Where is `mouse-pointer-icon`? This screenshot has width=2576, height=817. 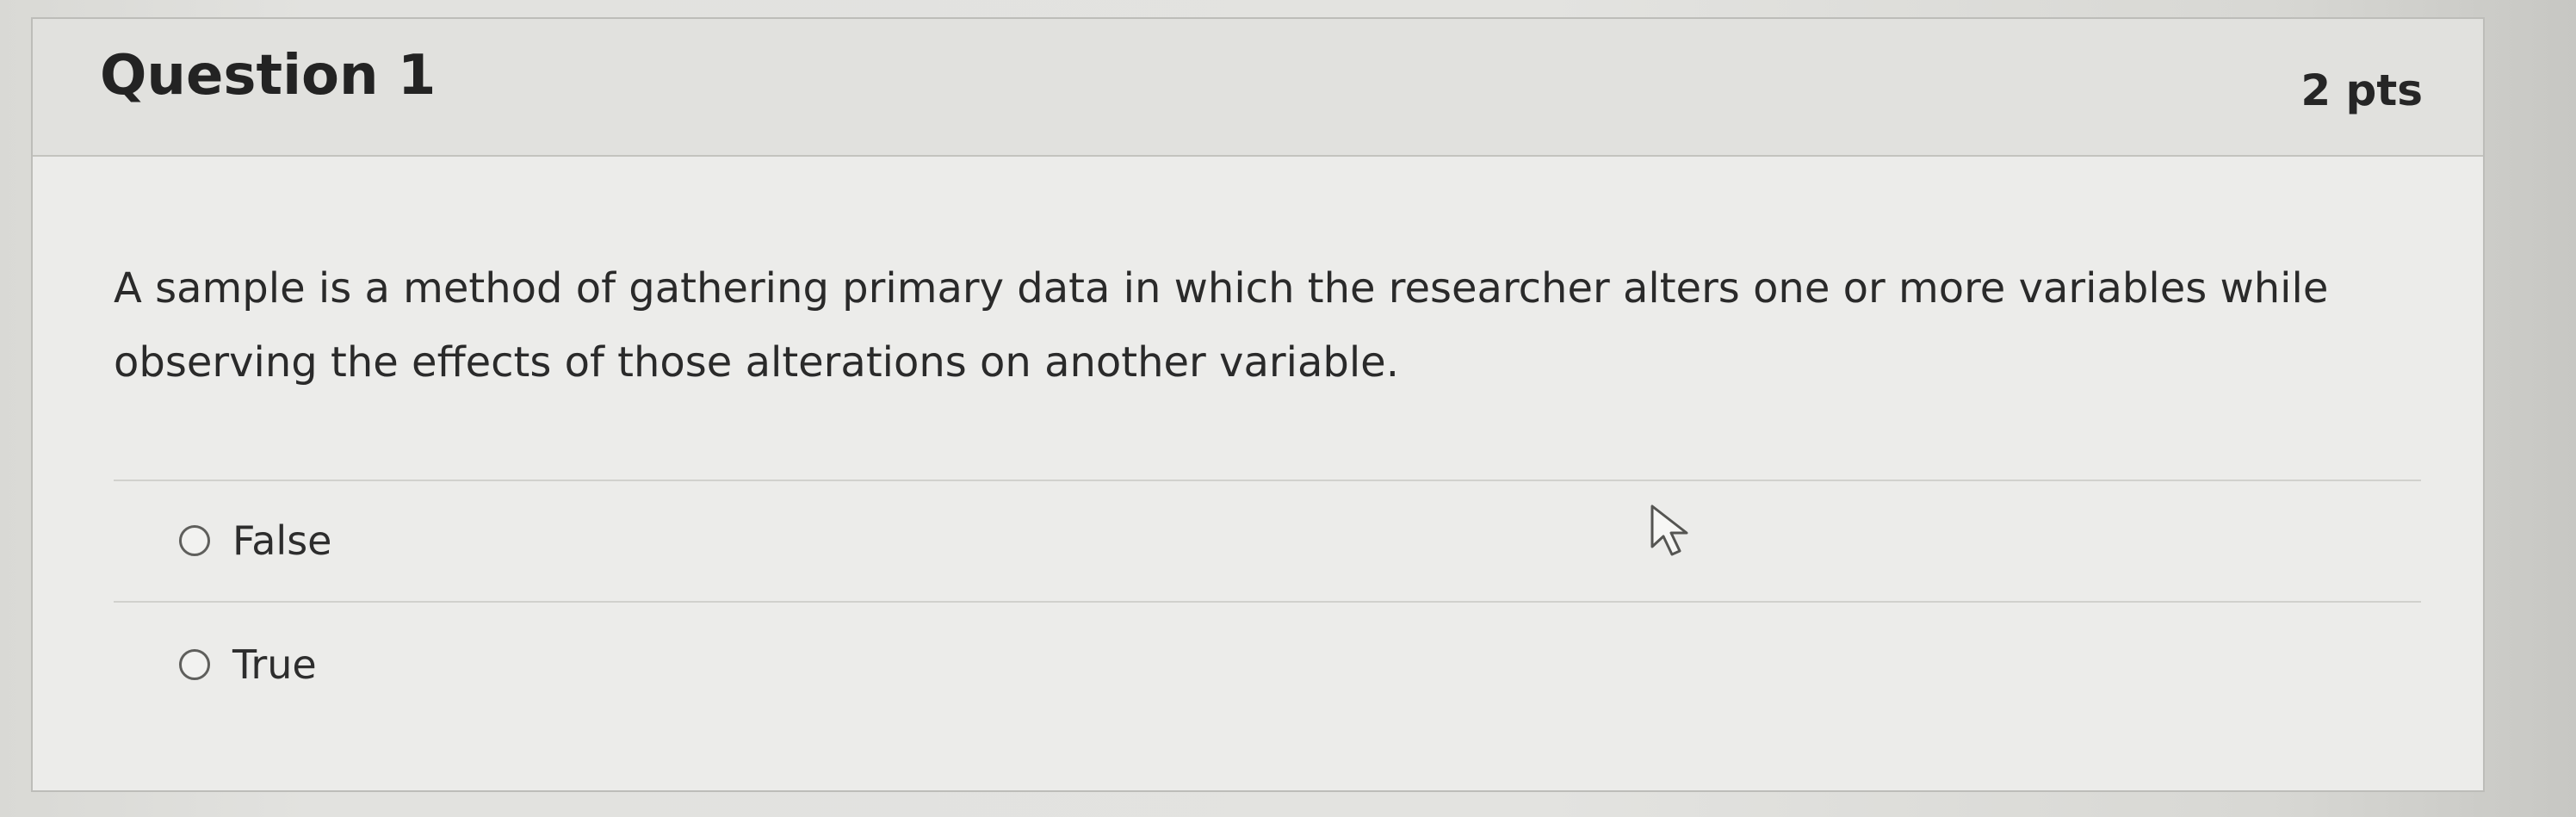
mouse-pointer-icon is located at coordinates (1669, 530).